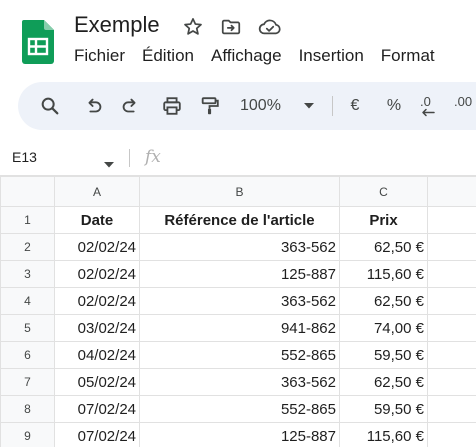  Describe the element at coordinates (97, 409) in the screenshot. I see `cell-a8: 07/02/24` at that location.